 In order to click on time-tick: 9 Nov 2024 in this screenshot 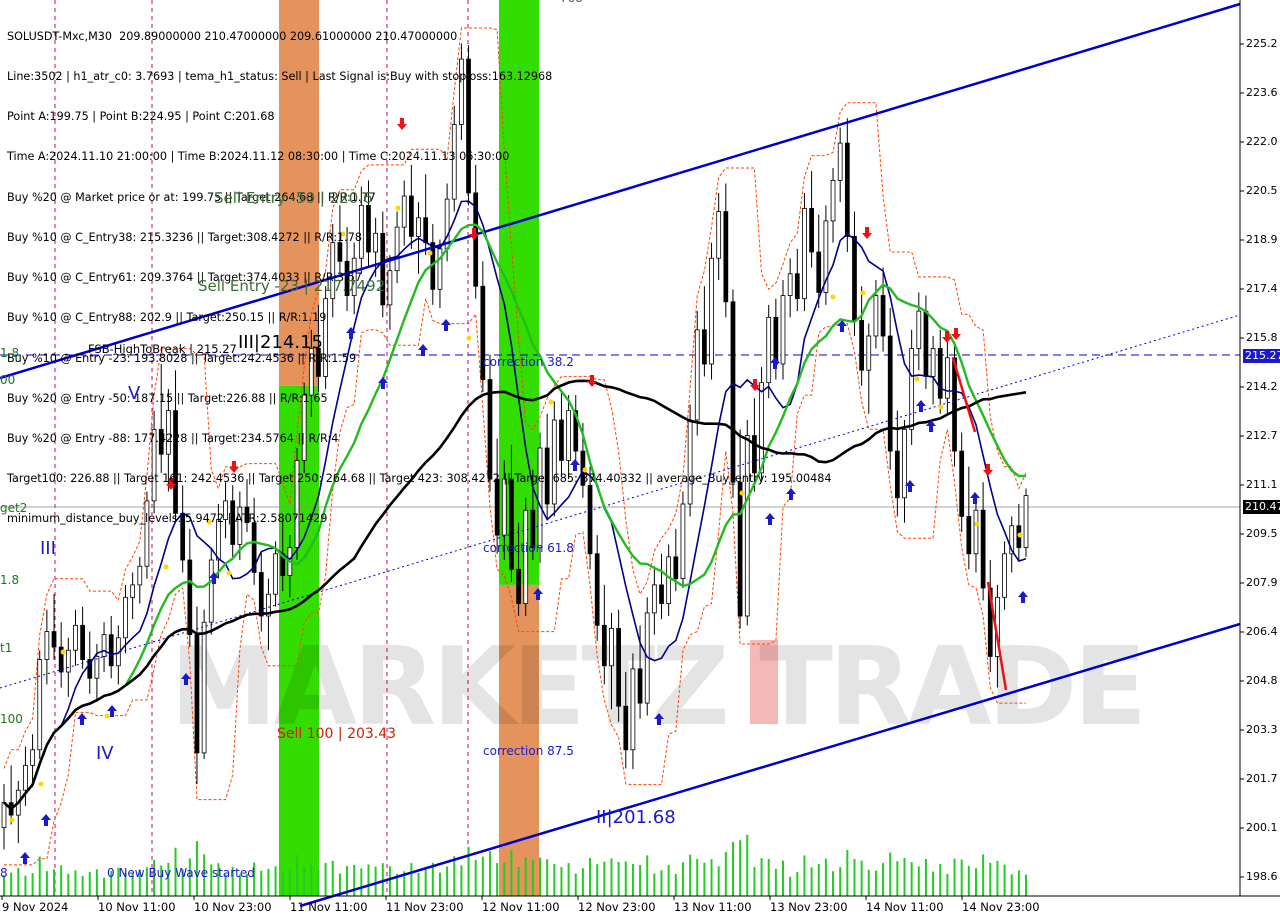, I will do `click(35, 907)`.